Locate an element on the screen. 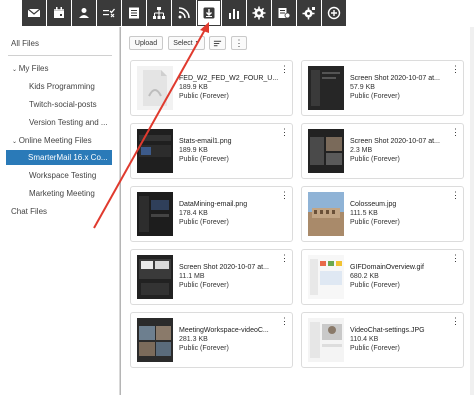  file-size: 110.4 KB is located at coordinates (364, 339).